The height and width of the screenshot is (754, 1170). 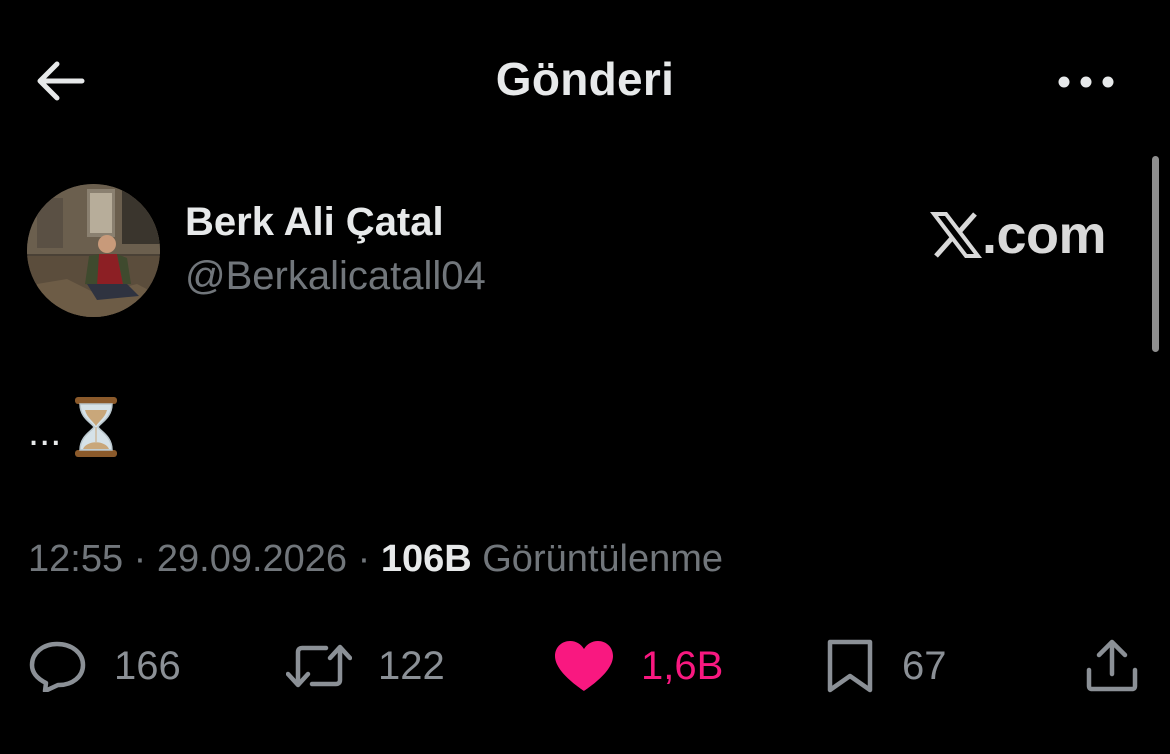 What do you see at coordinates (335, 276) in the screenshot?
I see `author-handle: @Berkalicatall04` at bounding box center [335, 276].